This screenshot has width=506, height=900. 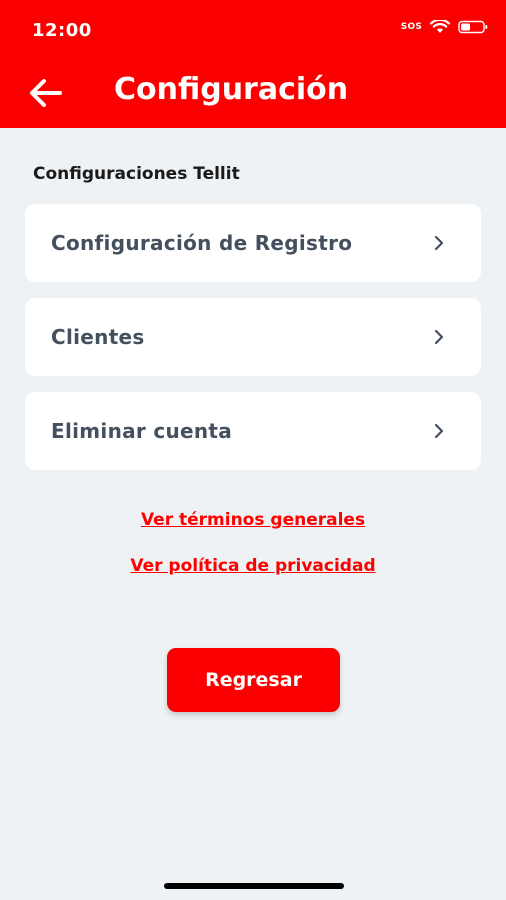 I want to click on home-indicator, so click(x=254, y=886).